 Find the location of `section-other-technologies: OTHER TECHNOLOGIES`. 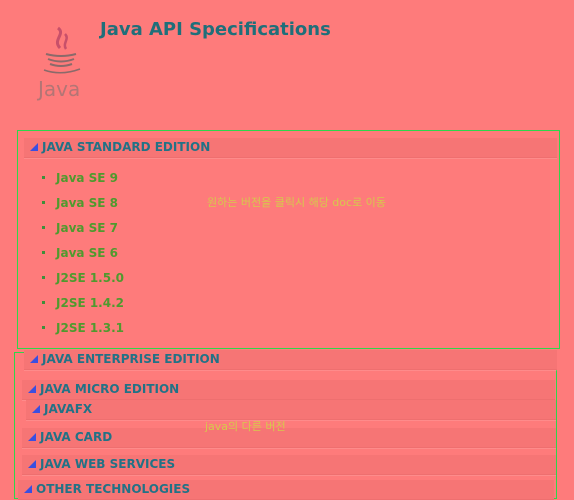

section-other-technologies: OTHER TECHNOLOGIES is located at coordinates (286, 490).